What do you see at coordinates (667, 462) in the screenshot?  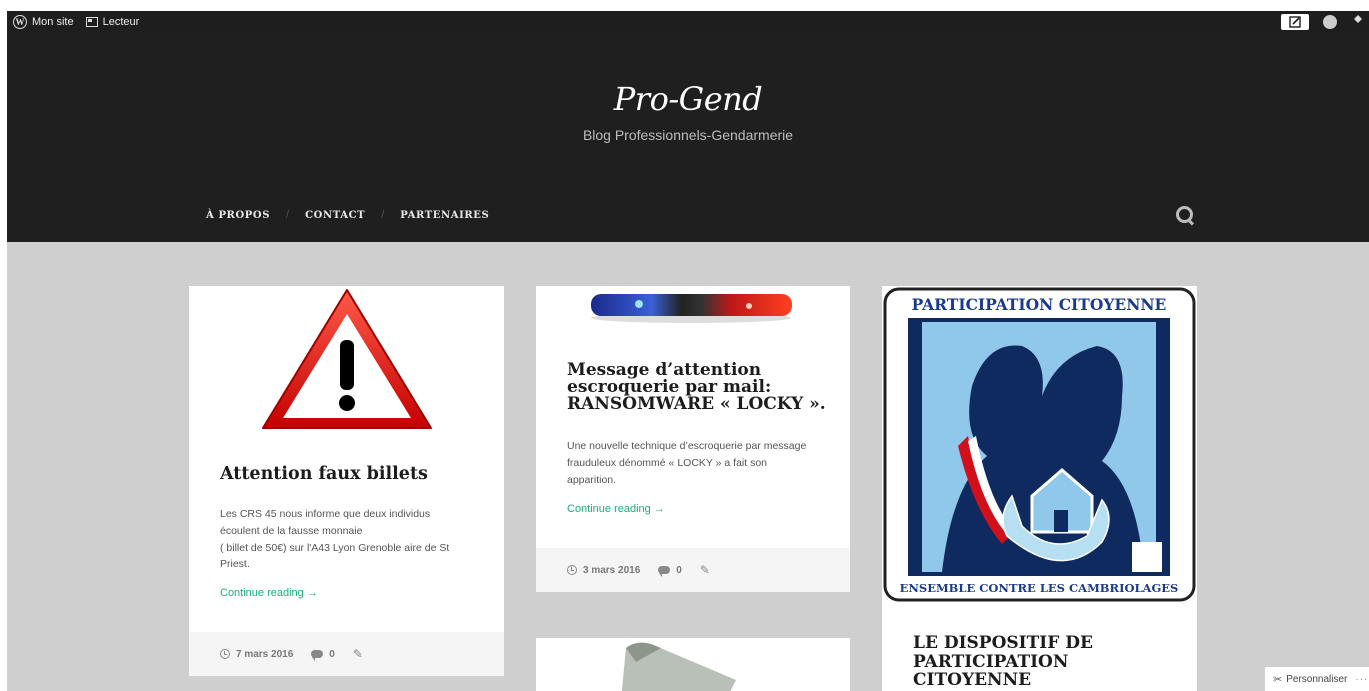 I see `excerpt-line: frauduleux dénommé « LOCKY » a fait son` at bounding box center [667, 462].